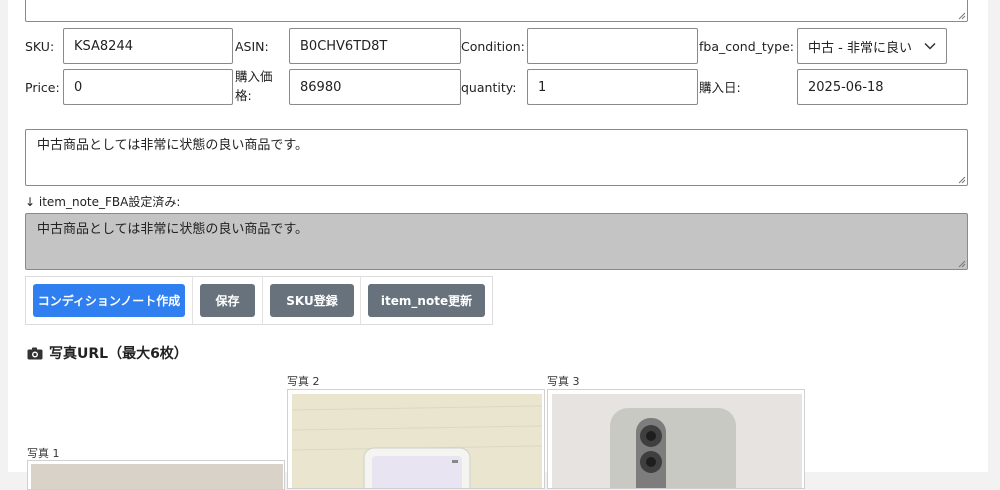 The image size is (1000, 490). I want to click on photo-1-image, so click(157, 476).